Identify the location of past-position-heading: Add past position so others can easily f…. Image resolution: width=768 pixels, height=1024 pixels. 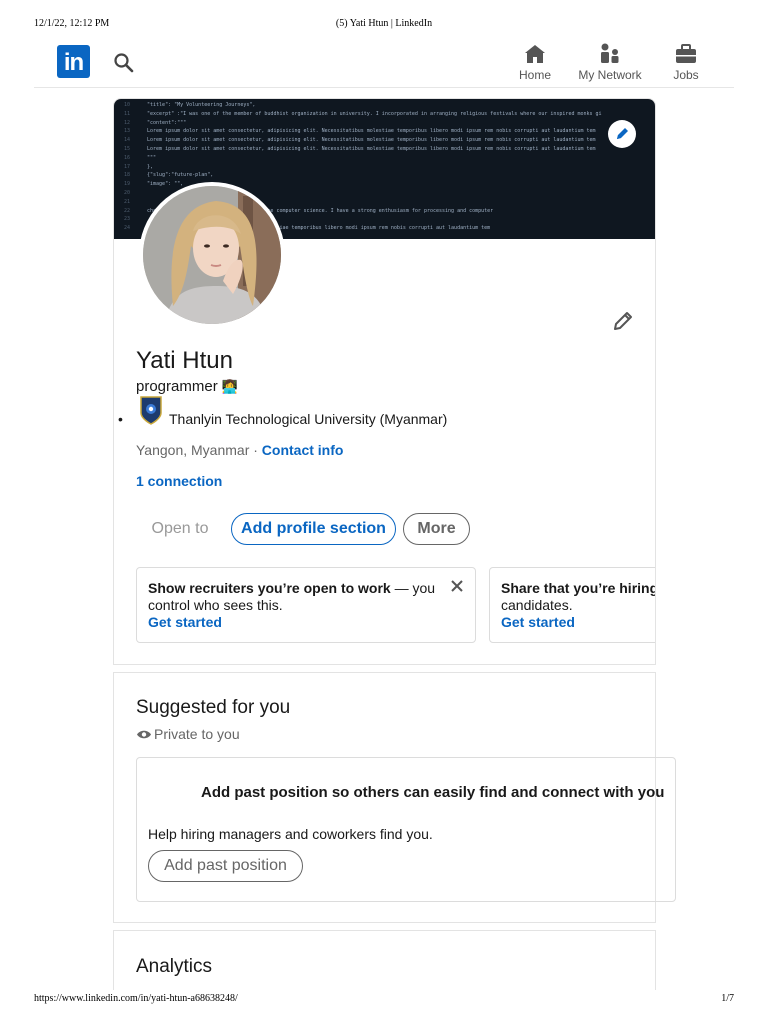
(433, 792).